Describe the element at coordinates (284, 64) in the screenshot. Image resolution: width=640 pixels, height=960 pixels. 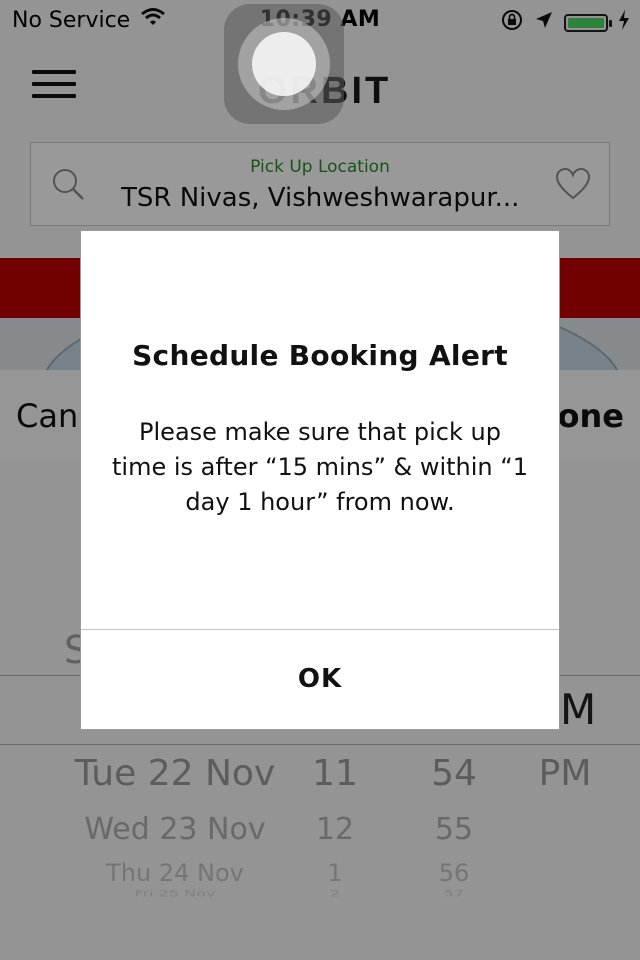
I see `assistive-touch-button` at that location.